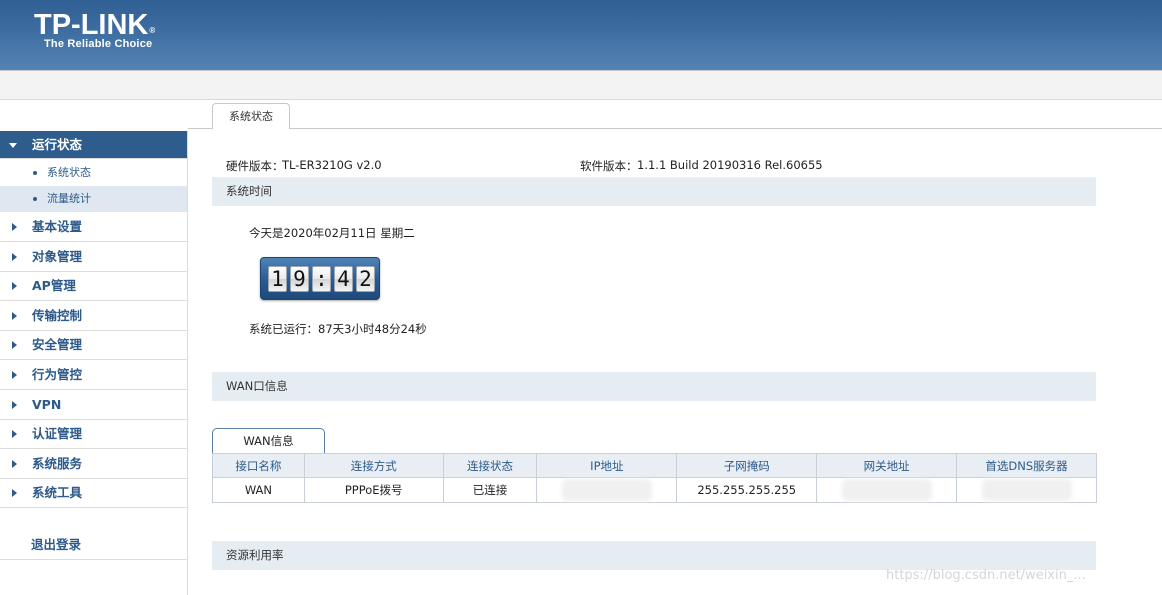 This screenshot has height=595, width=1162. What do you see at coordinates (93, 173) in the screenshot?
I see `sidebar-subitem-system-status: 系统状态` at bounding box center [93, 173].